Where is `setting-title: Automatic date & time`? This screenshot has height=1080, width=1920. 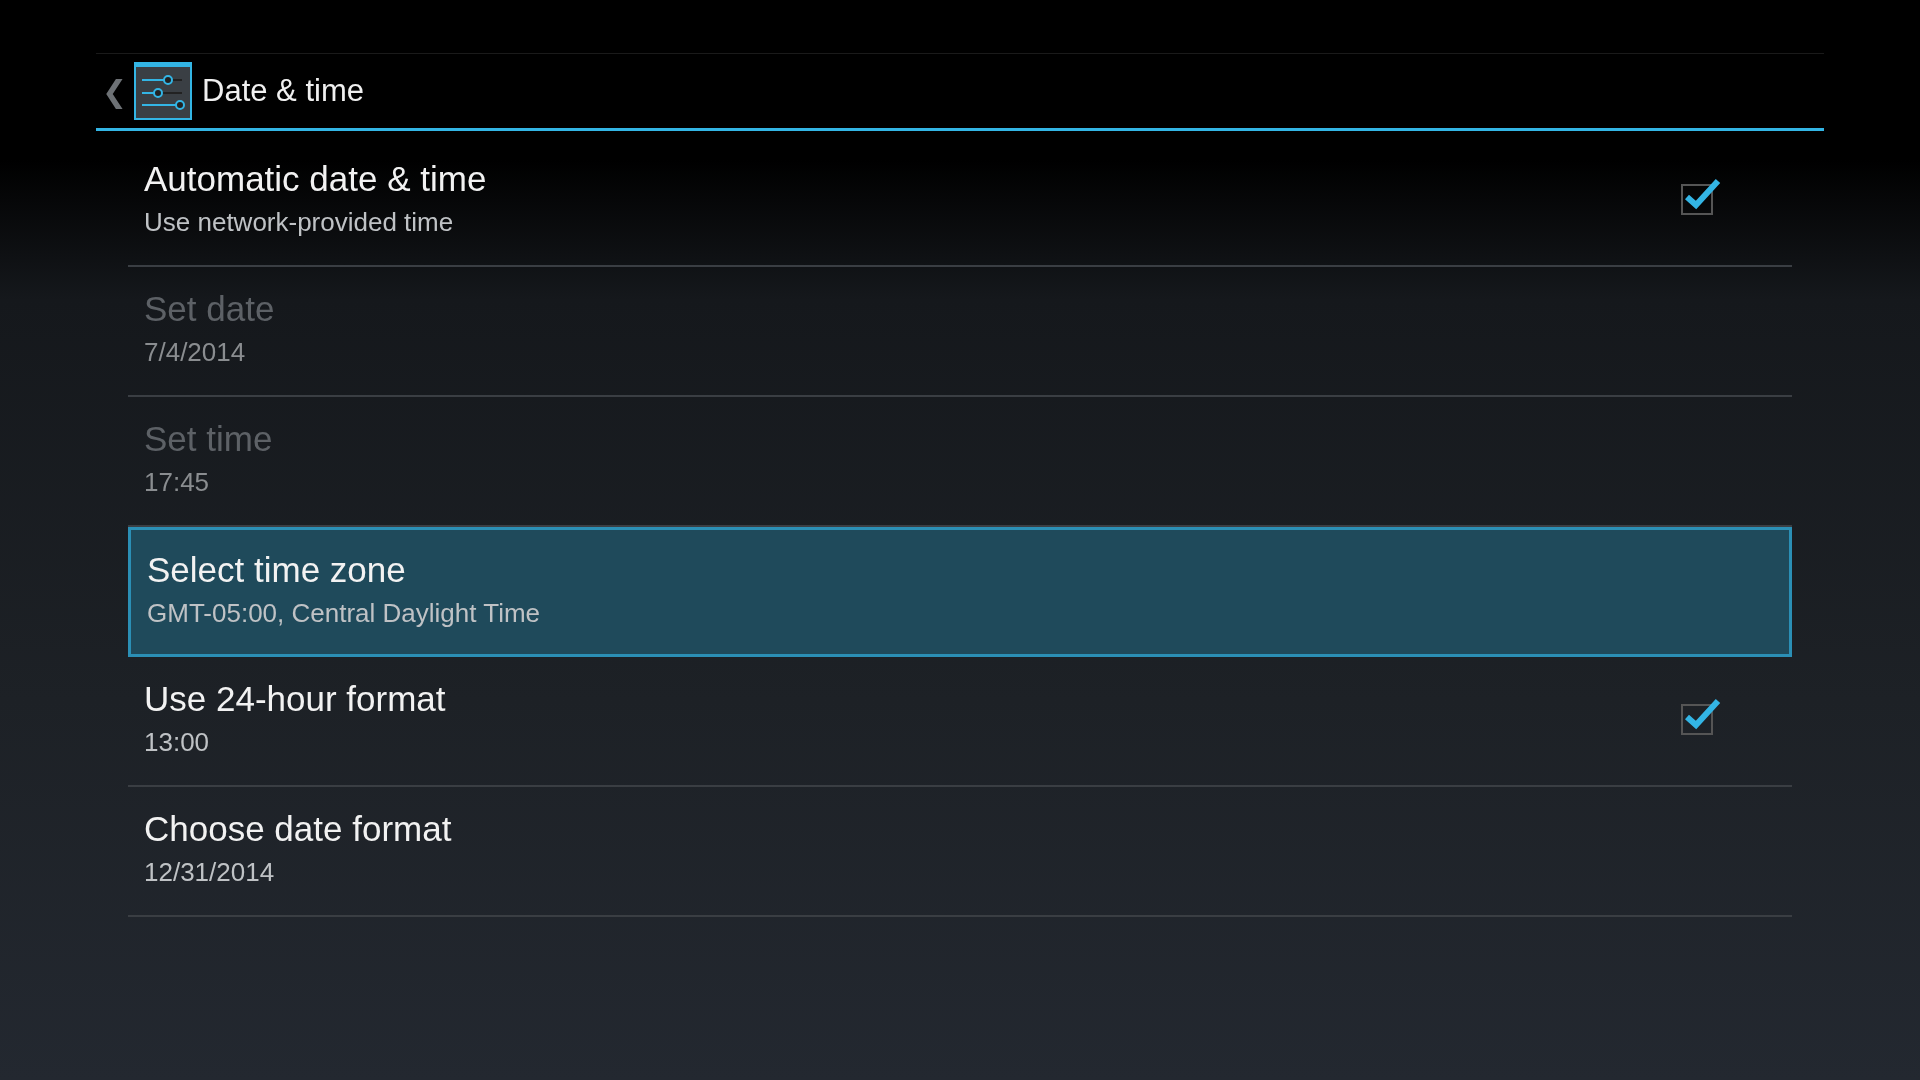 setting-title: Automatic date & time is located at coordinates (316, 178).